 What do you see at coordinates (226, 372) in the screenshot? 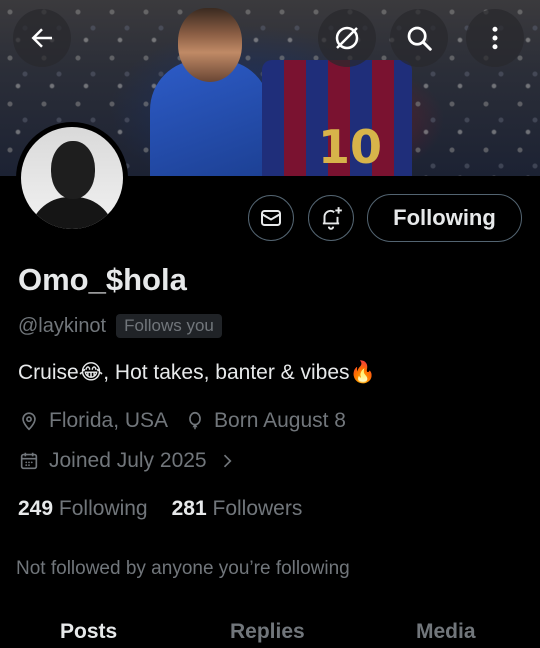
I see `bio-text-2: , Hot takes, banter & vibes` at bounding box center [226, 372].